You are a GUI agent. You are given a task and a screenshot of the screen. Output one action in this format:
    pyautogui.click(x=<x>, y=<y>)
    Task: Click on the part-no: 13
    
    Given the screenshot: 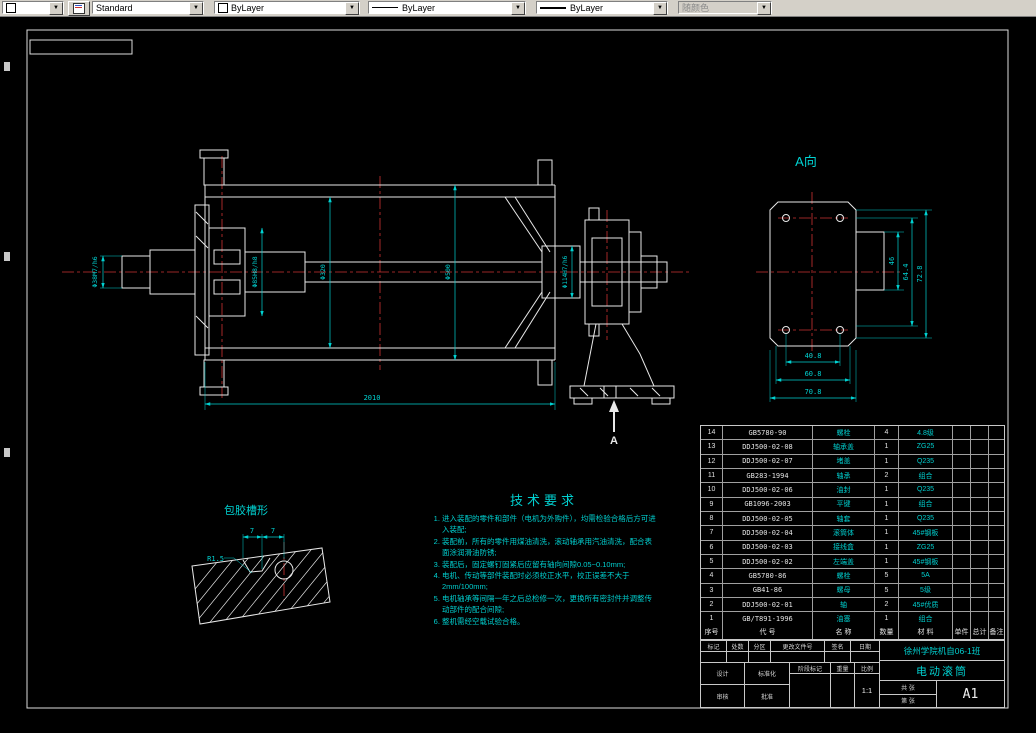 What is the action you would take?
    pyautogui.click(x=712, y=447)
    